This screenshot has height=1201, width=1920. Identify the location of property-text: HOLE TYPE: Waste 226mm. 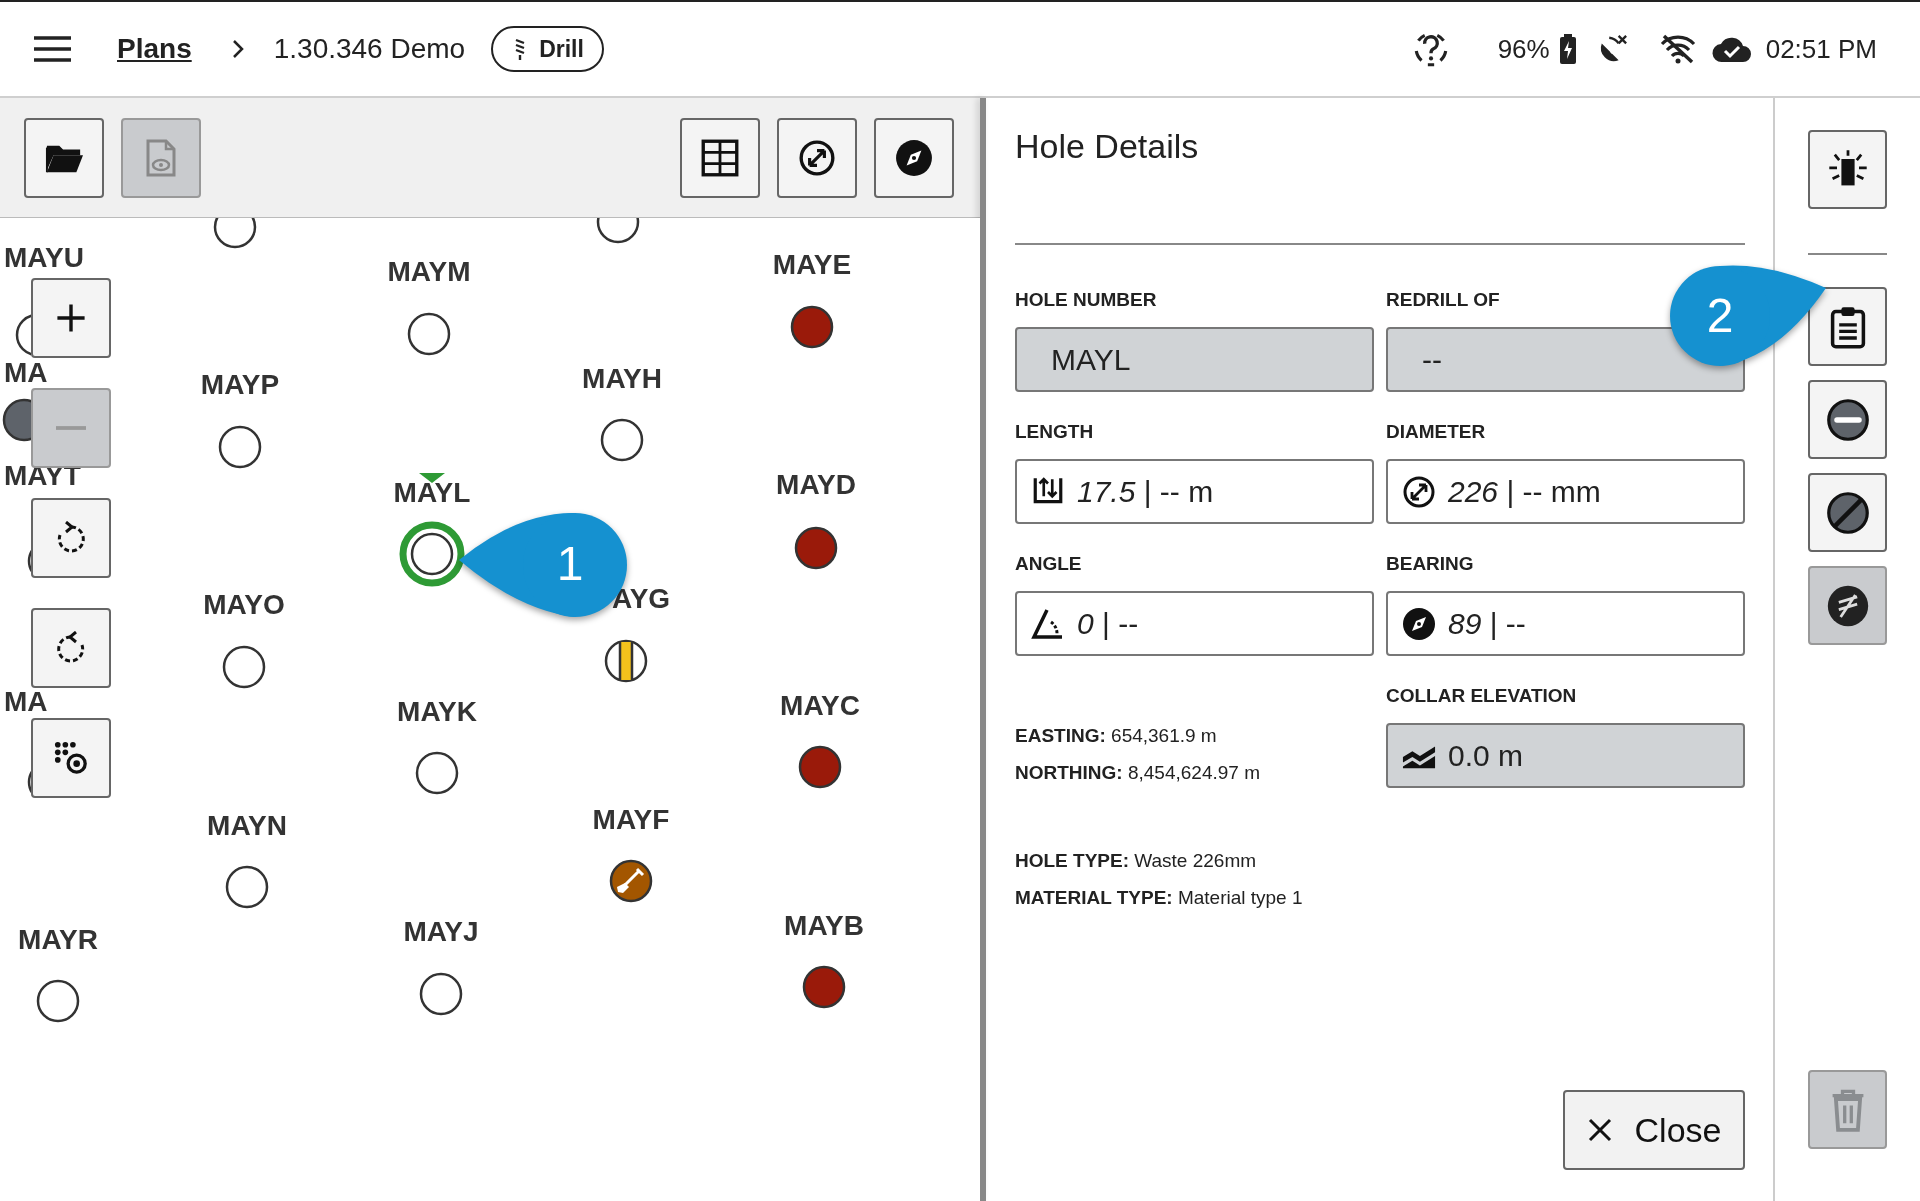
(1136, 861).